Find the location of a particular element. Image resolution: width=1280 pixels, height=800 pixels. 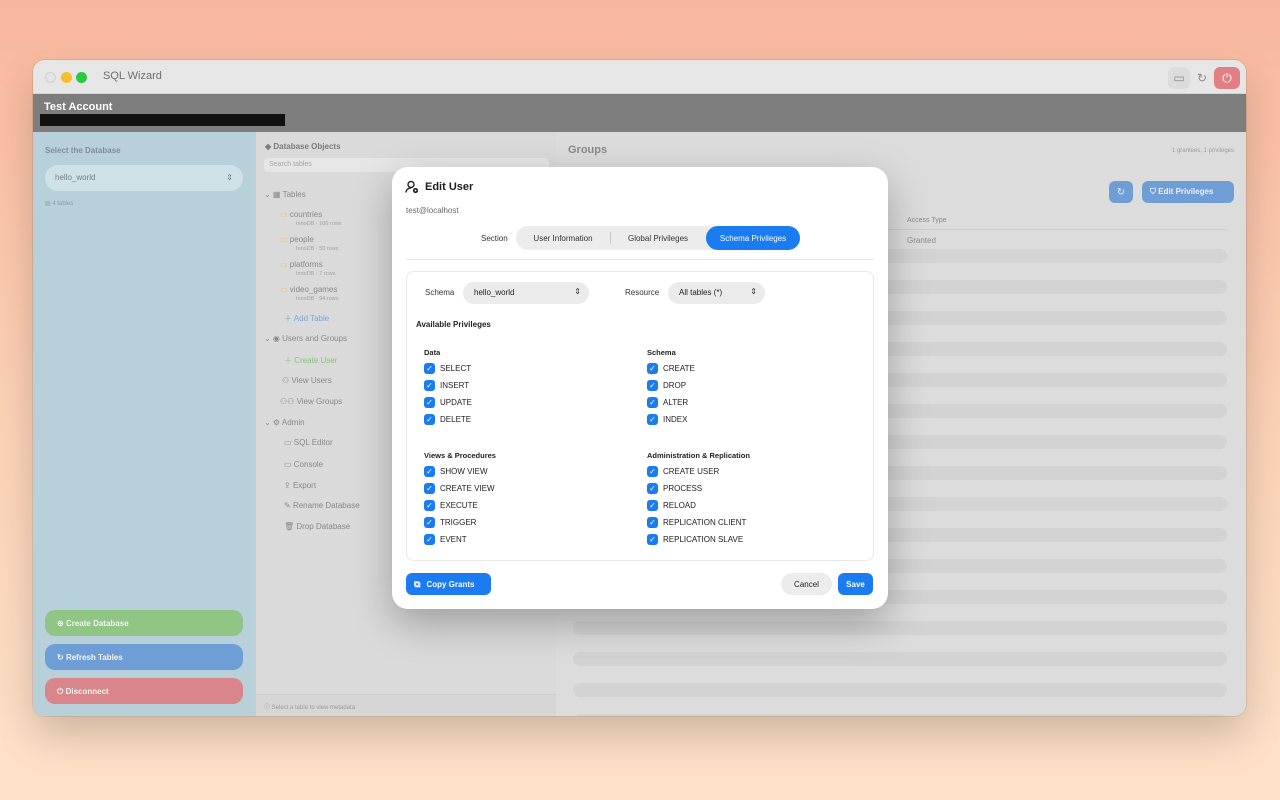

privilege-reload: ✓ RELOAD is located at coordinates (671, 505).